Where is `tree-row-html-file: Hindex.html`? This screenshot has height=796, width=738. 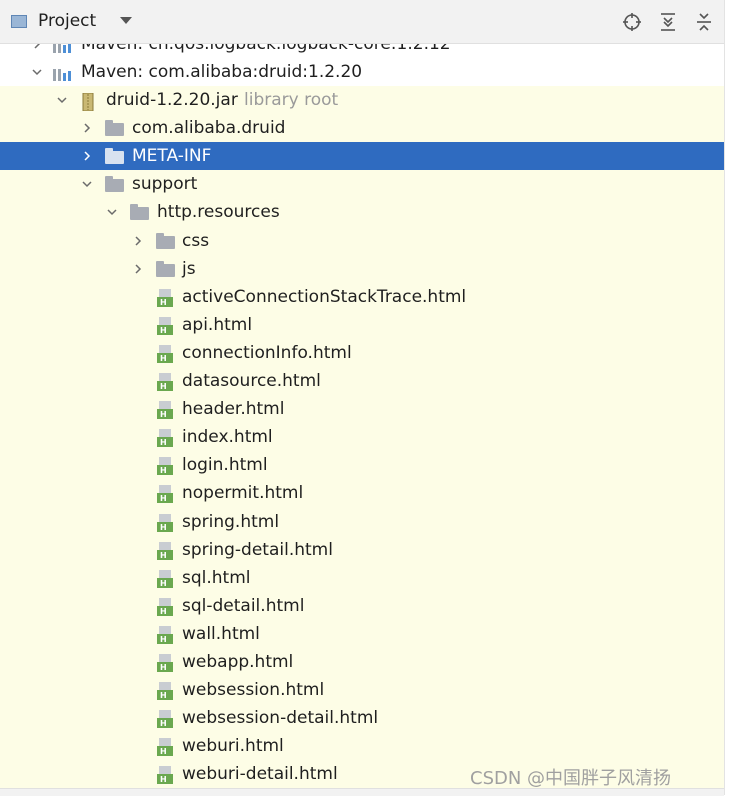
tree-row-html-file: Hindex.html is located at coordinates (362, 437).